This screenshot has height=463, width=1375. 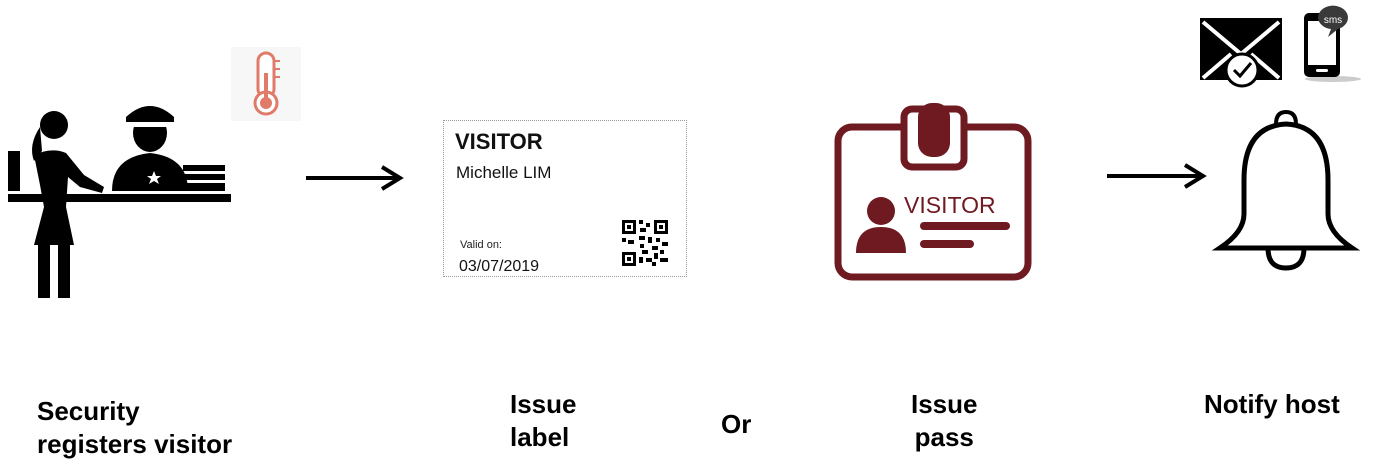 What do you see at coordinates (135, 427) in the screenshot?
I see `step-caption-security: Security registers visitor` at bounding box center [135, 427].